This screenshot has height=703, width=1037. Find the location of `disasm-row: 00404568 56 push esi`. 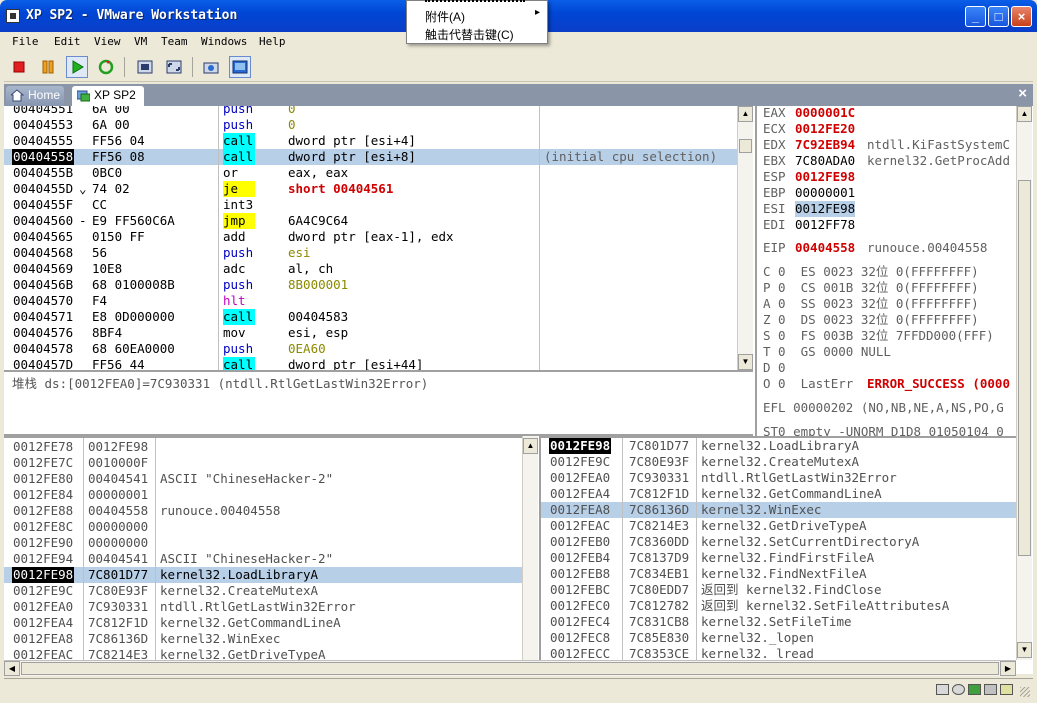

disasm-row: 00404568 56 push esi is located at coordinates (371, 253).